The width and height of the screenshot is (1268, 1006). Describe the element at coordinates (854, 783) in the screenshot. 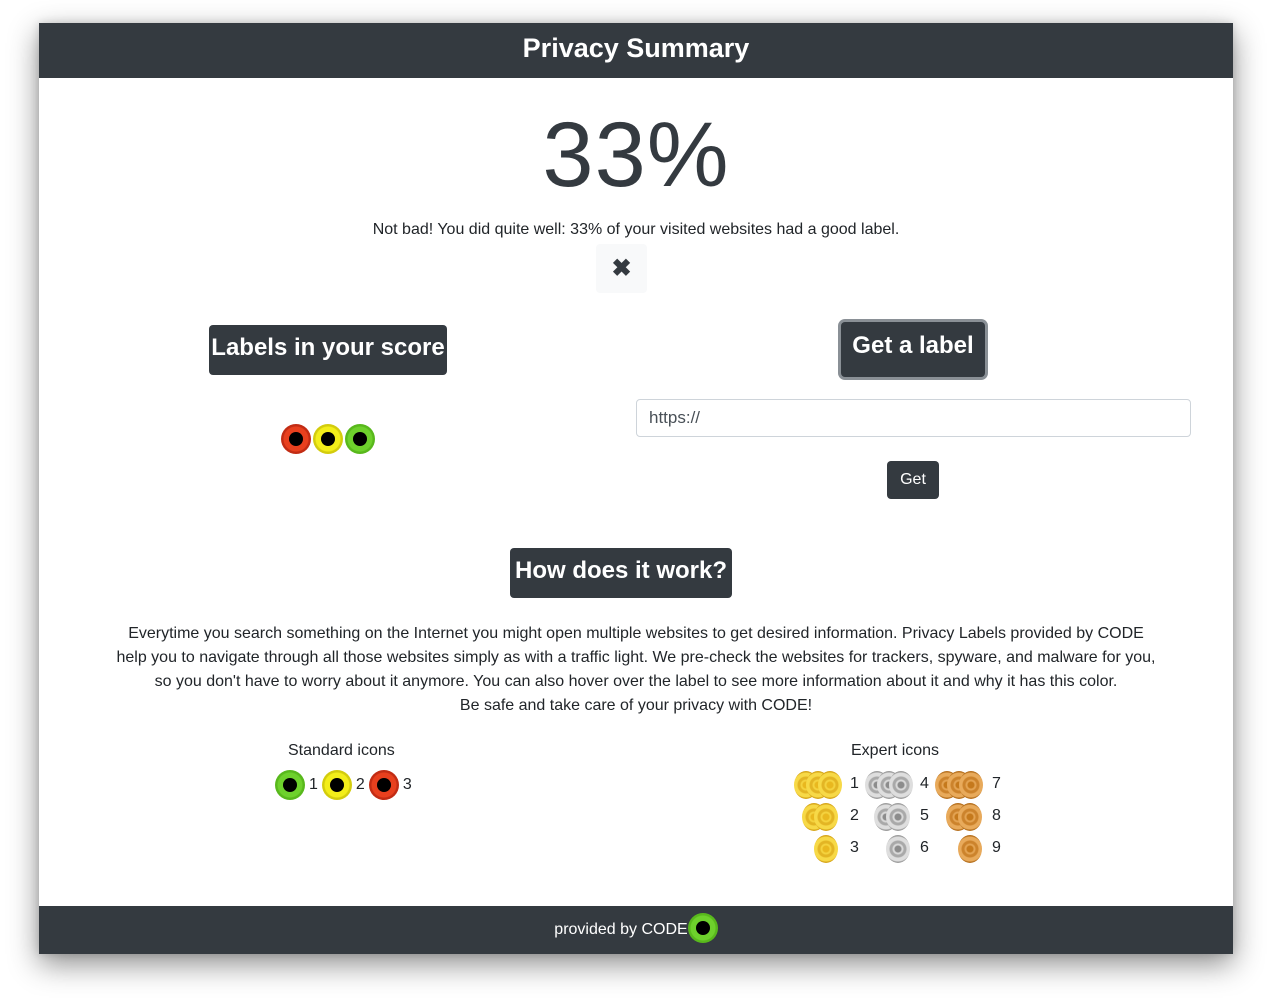

I see `expert-icon-number: 1` at that location.